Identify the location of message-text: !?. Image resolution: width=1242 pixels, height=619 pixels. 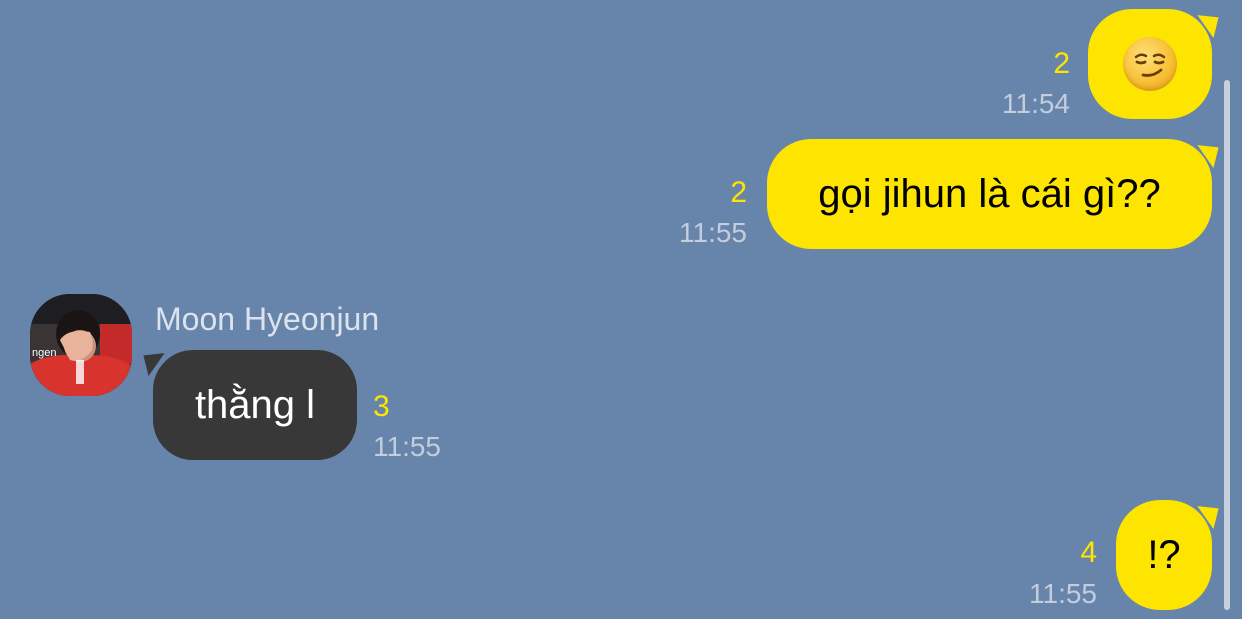
(1164, 554).